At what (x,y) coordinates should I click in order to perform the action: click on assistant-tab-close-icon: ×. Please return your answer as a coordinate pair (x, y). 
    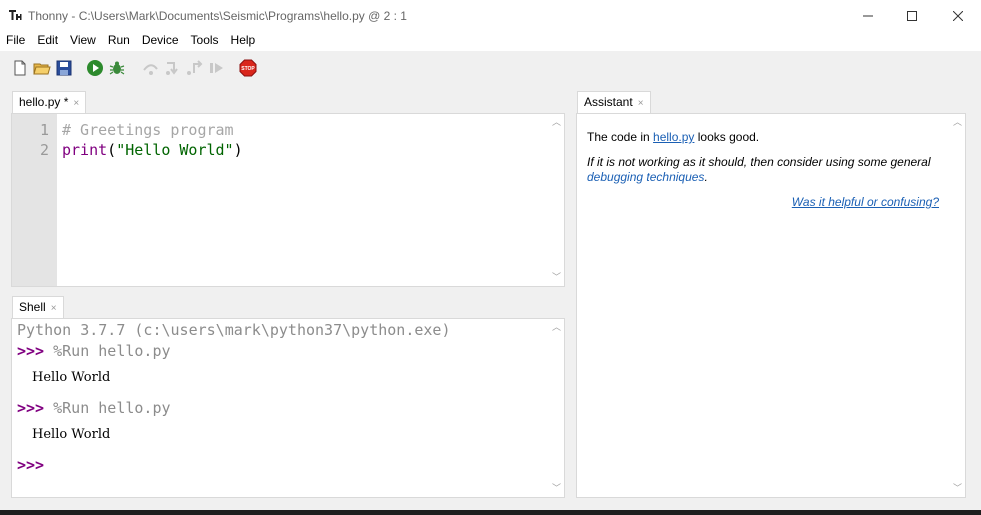
    Looking at the image, I should click on (641, 103).